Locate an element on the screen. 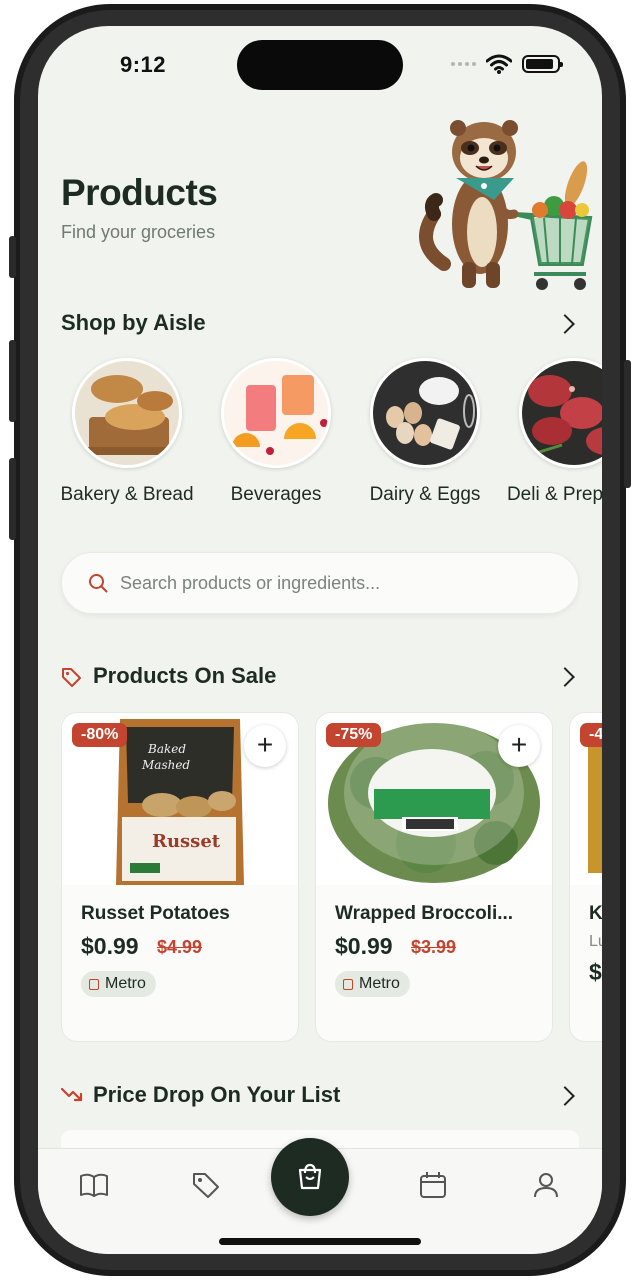  product-brand: Lu is located at coordinates (595, 941).